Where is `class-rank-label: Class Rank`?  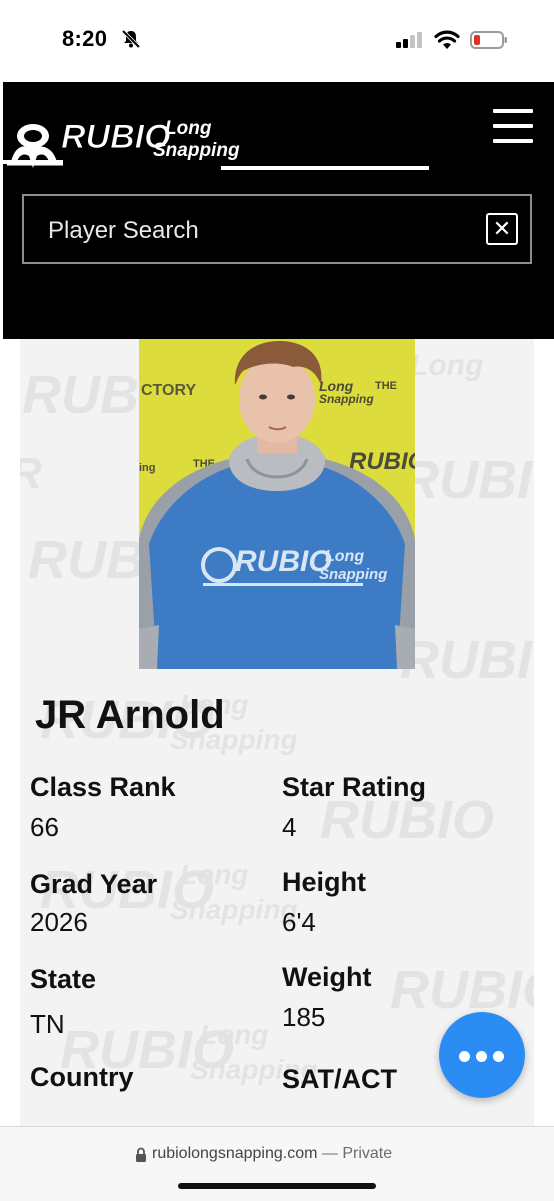
class-rank-label: Class Rank is located at coordinates (103, 787).